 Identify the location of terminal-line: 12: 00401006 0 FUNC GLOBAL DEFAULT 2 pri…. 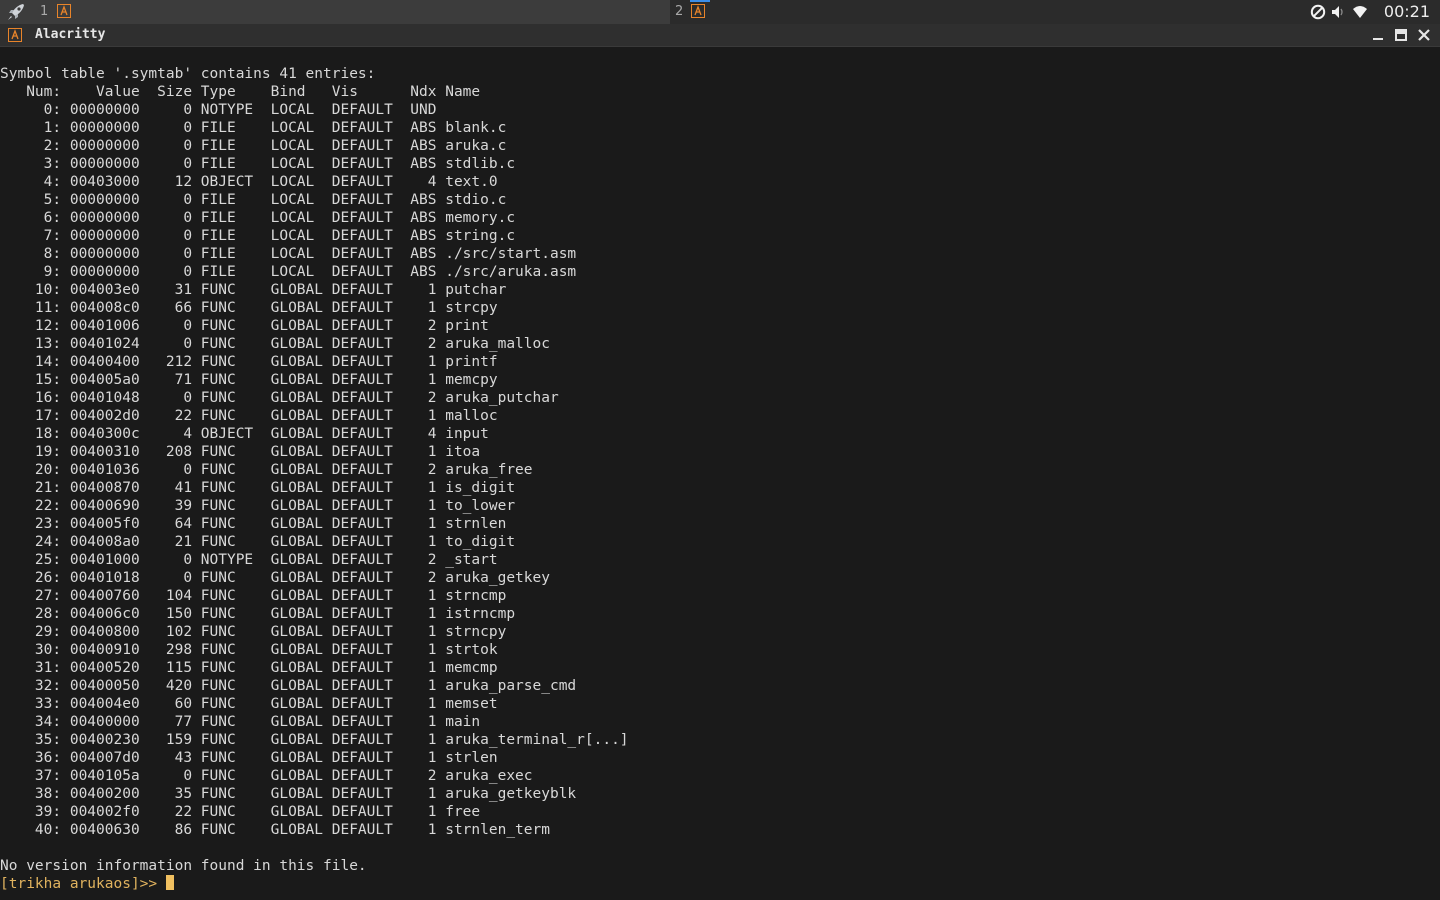
(244, 326).